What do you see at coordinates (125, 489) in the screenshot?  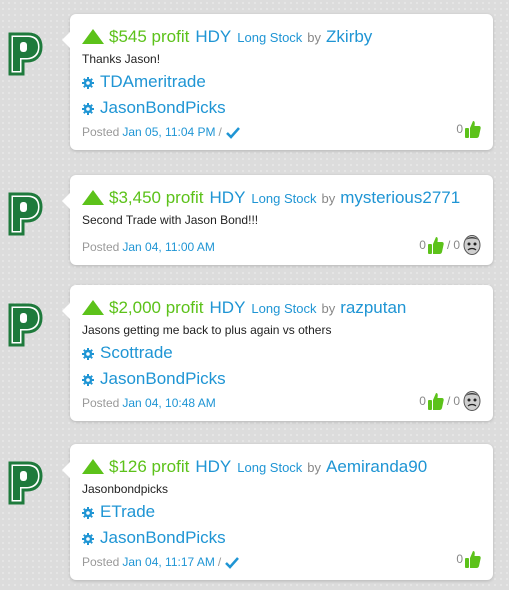 I see `post-message: Jasonbondpicks` at bounding box center [125, 489].